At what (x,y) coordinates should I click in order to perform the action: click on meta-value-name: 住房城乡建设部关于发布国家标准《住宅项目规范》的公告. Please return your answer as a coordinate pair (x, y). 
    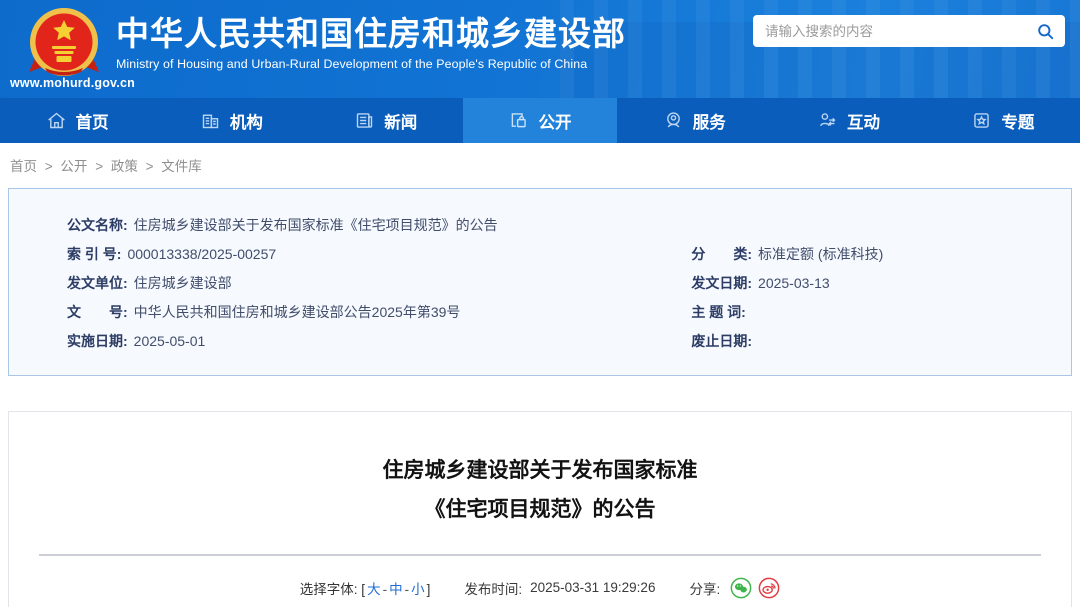
    Looking at the image, I should click on (315, 225).